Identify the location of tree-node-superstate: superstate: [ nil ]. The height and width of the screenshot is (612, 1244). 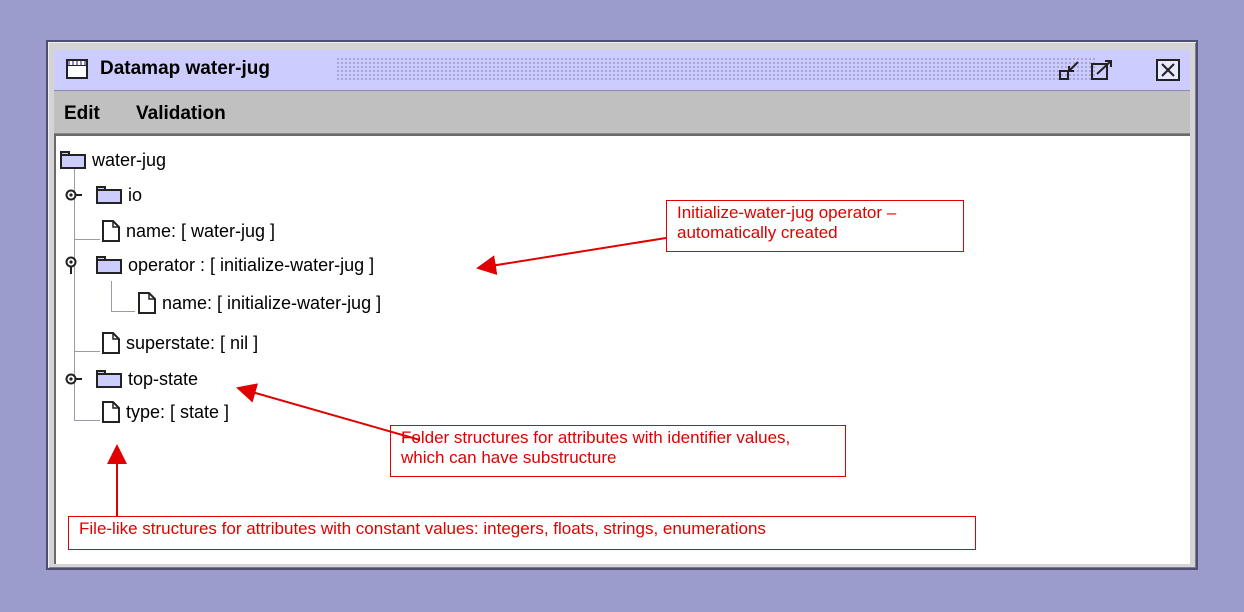
(180, 343).